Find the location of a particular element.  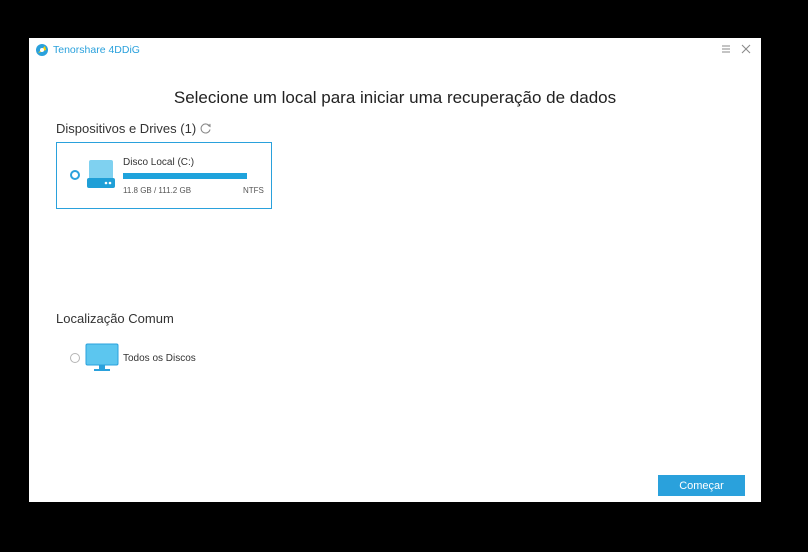

drive-size: 11.8 GB / 111.2 GB is located at coordinates (157, 190).